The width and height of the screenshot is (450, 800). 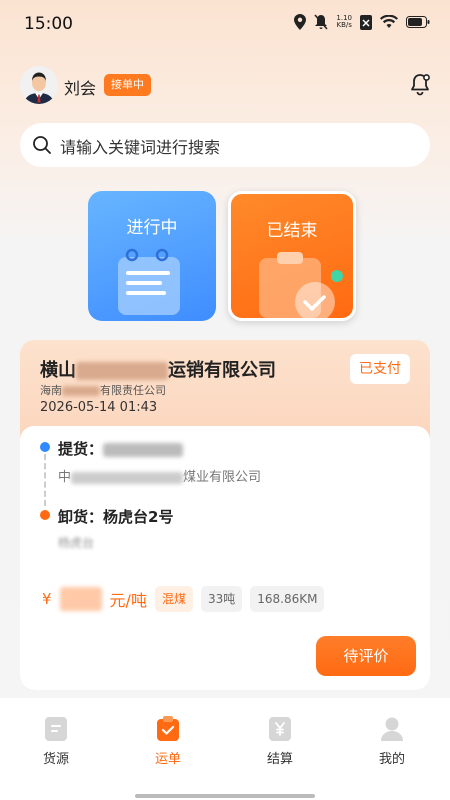 What do you see at coordinates (366, 22) in the screenshot?
I see `sim-off-icon` at bounding box center [366, 22].